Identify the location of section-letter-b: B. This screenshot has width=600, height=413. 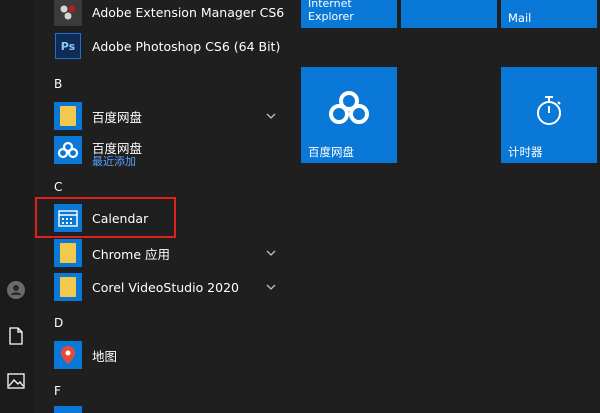
(58, 84).